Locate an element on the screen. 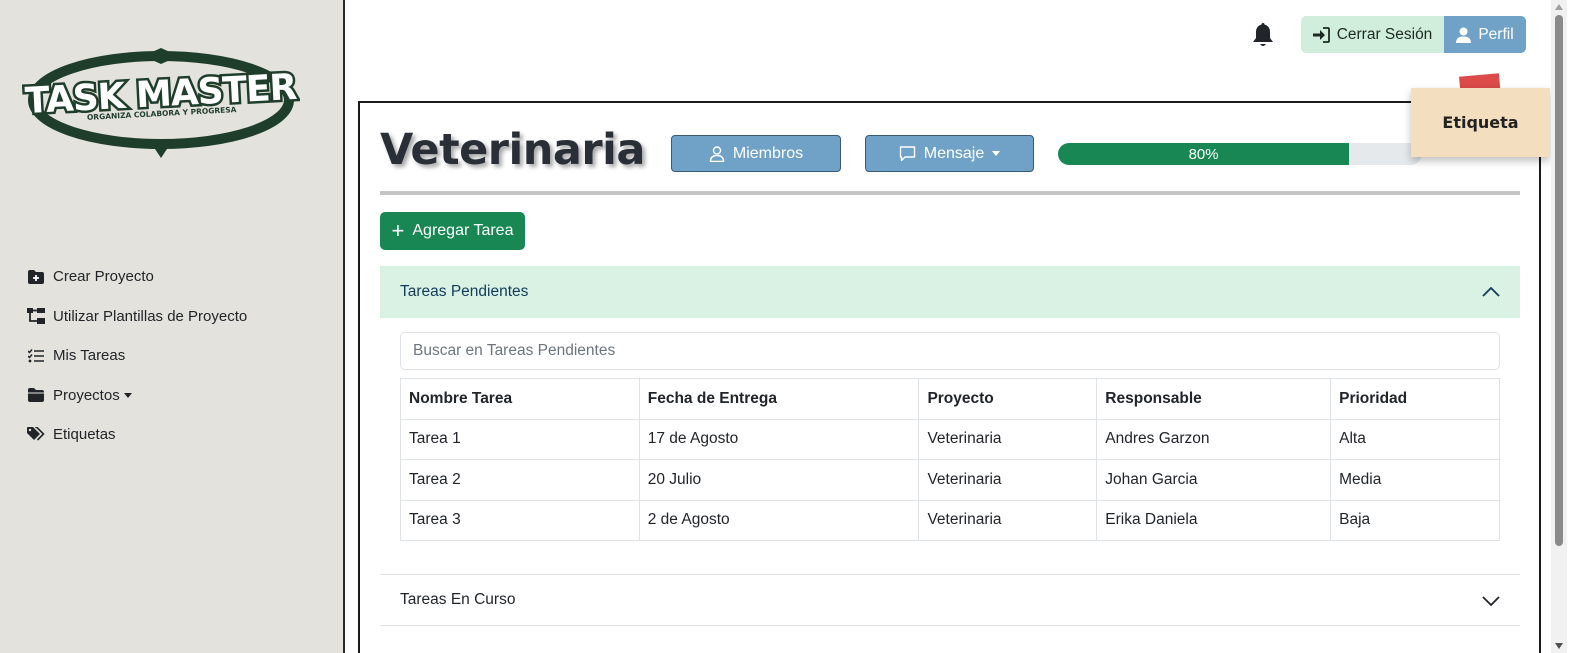 Image resolution: width=1584 pixels, height=653 pixels. table-cell: Media is located at coordinates (1415, 480).